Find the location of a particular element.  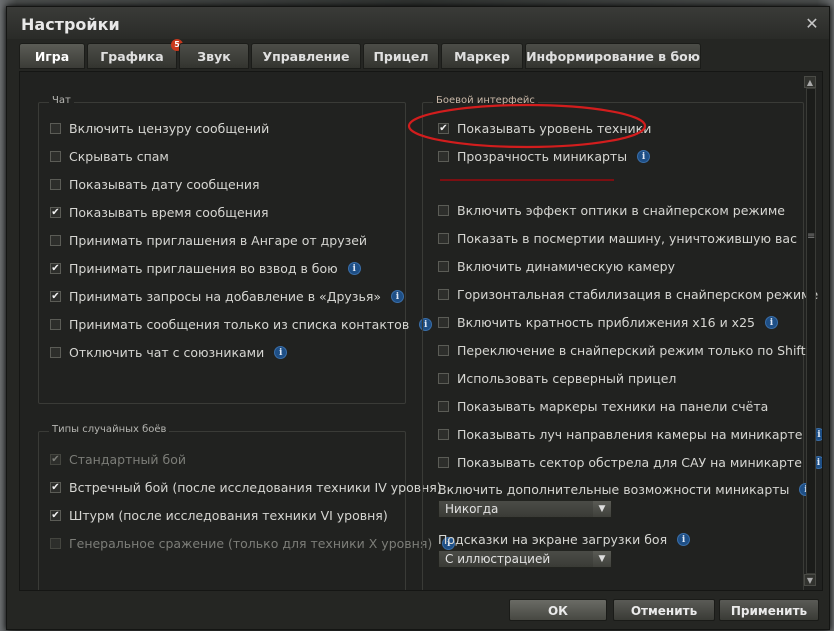

tab-game: Игра is located at coordinates (52, 56).